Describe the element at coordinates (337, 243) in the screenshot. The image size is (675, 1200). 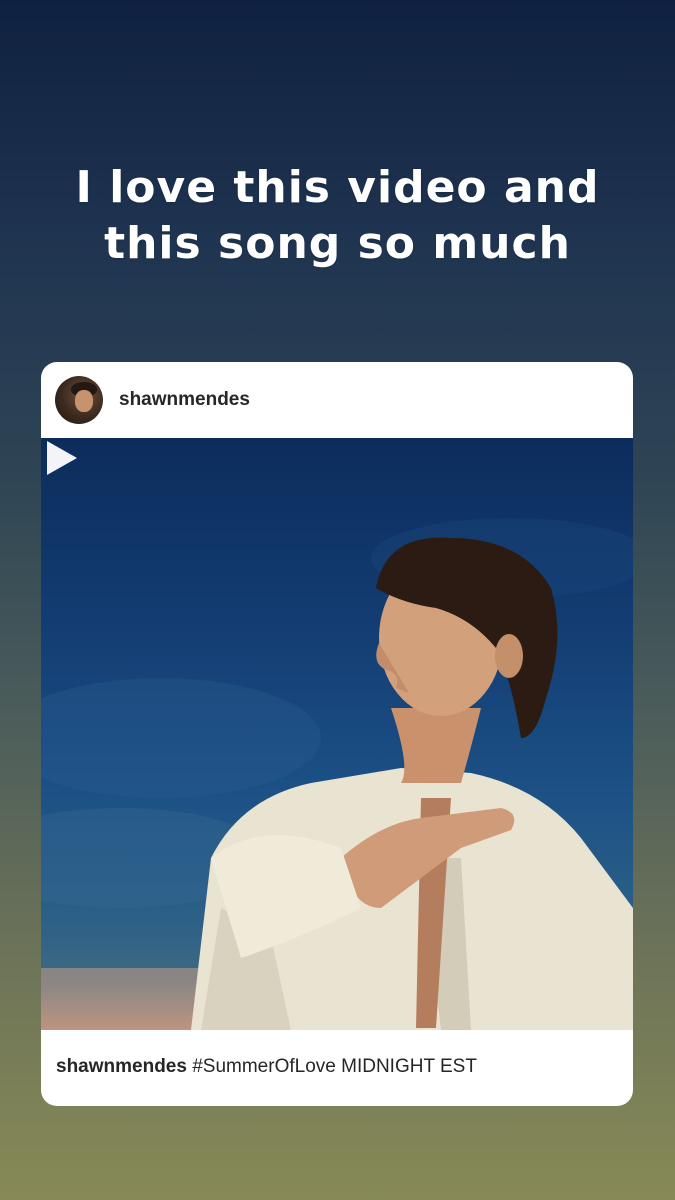
I see `story-text-line-2: this song so much` at that location.